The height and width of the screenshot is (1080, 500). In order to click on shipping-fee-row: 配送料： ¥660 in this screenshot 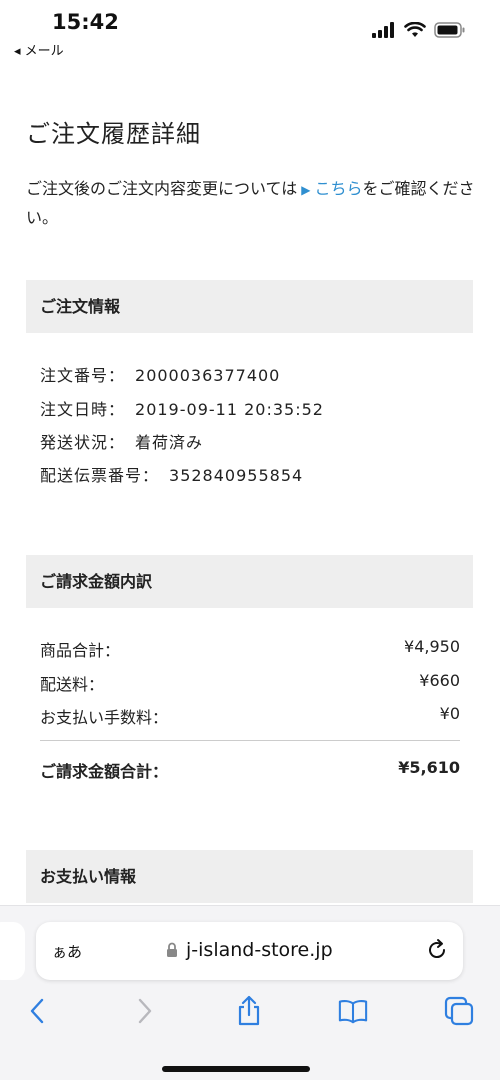, I will do `click(250, 683)`.